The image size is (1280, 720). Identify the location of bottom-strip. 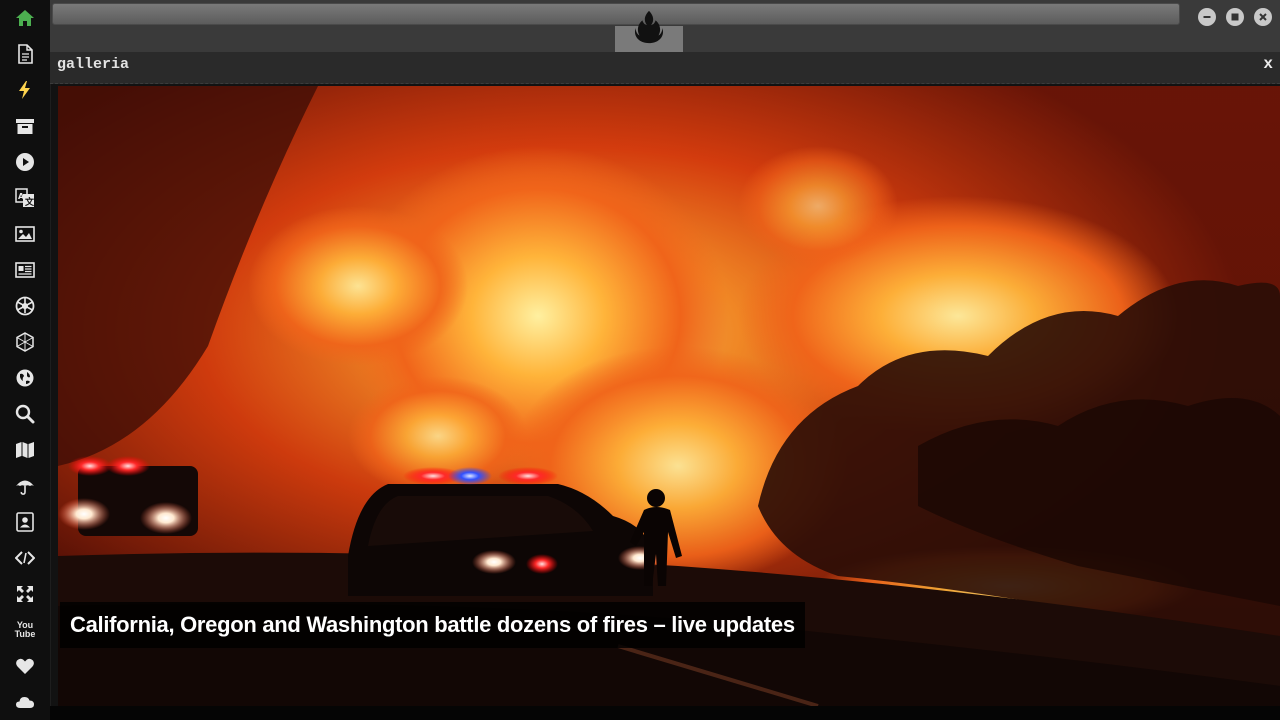
(665, 713).